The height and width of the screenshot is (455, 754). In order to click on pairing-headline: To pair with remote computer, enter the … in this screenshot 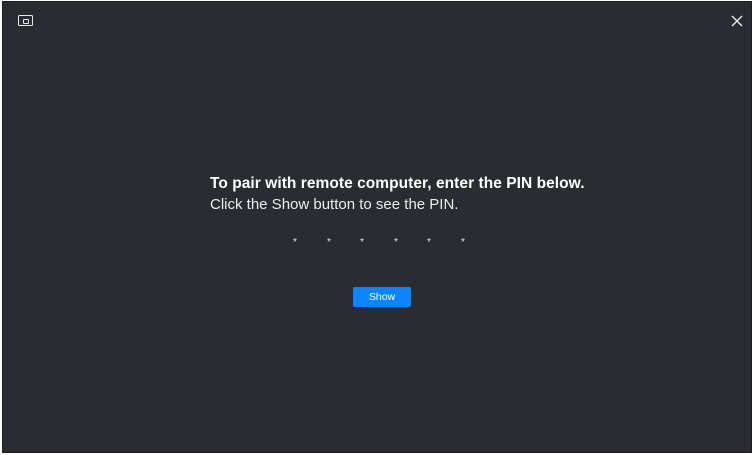, I will do `click(397, 183)`.